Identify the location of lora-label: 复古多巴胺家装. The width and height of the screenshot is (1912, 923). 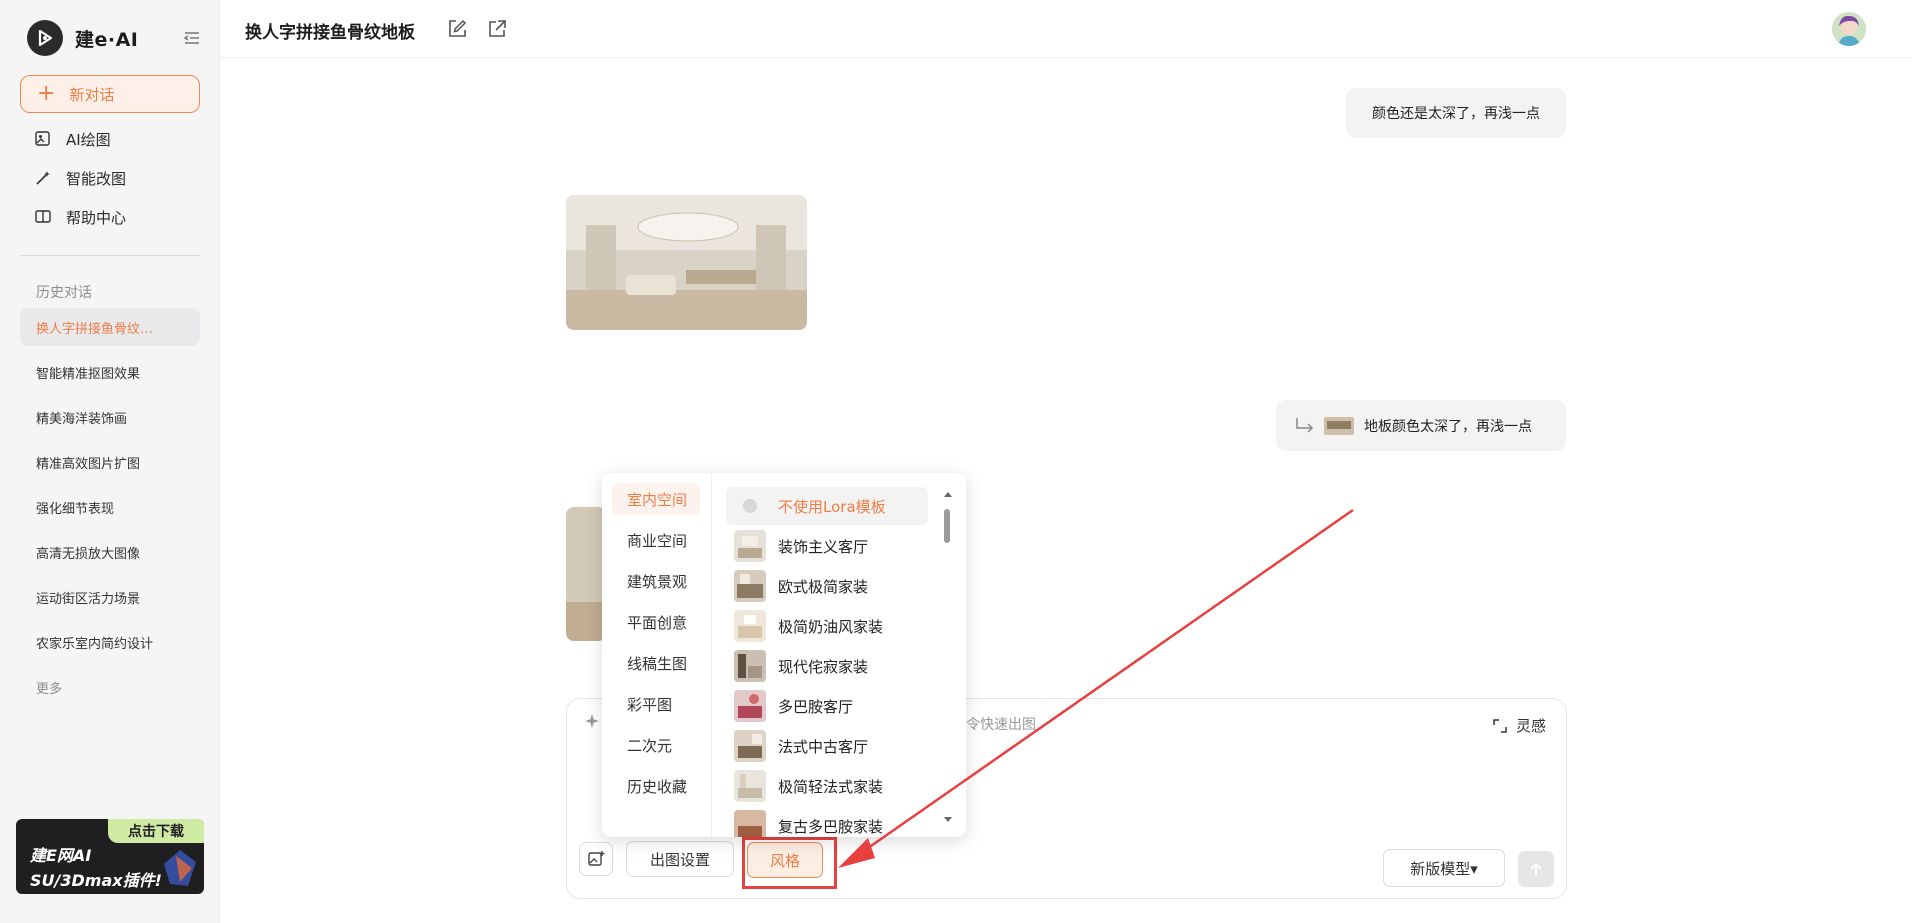
(831, 826).